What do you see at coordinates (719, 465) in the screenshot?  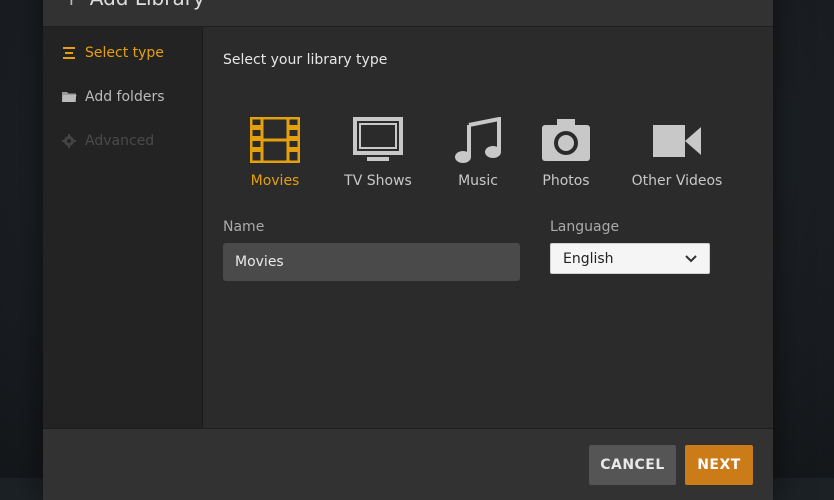 I see `next-button: NEXT` at bounding box center [719, 465].